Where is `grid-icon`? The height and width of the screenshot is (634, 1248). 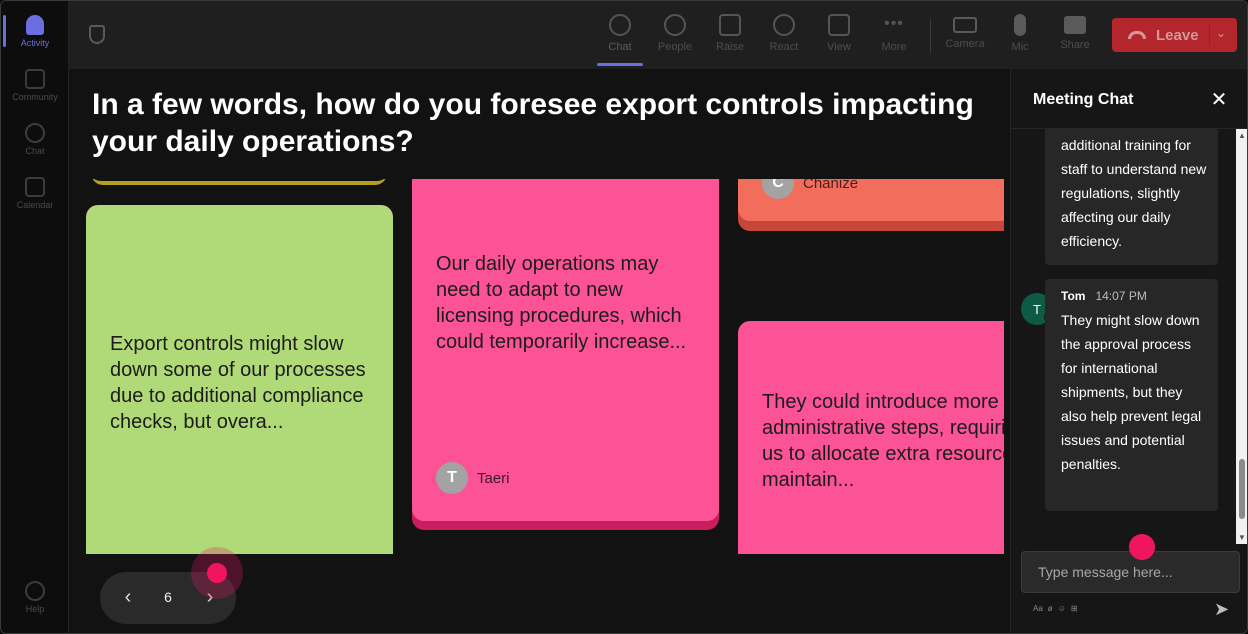
grid-icon is located at coordinates (839, 25).